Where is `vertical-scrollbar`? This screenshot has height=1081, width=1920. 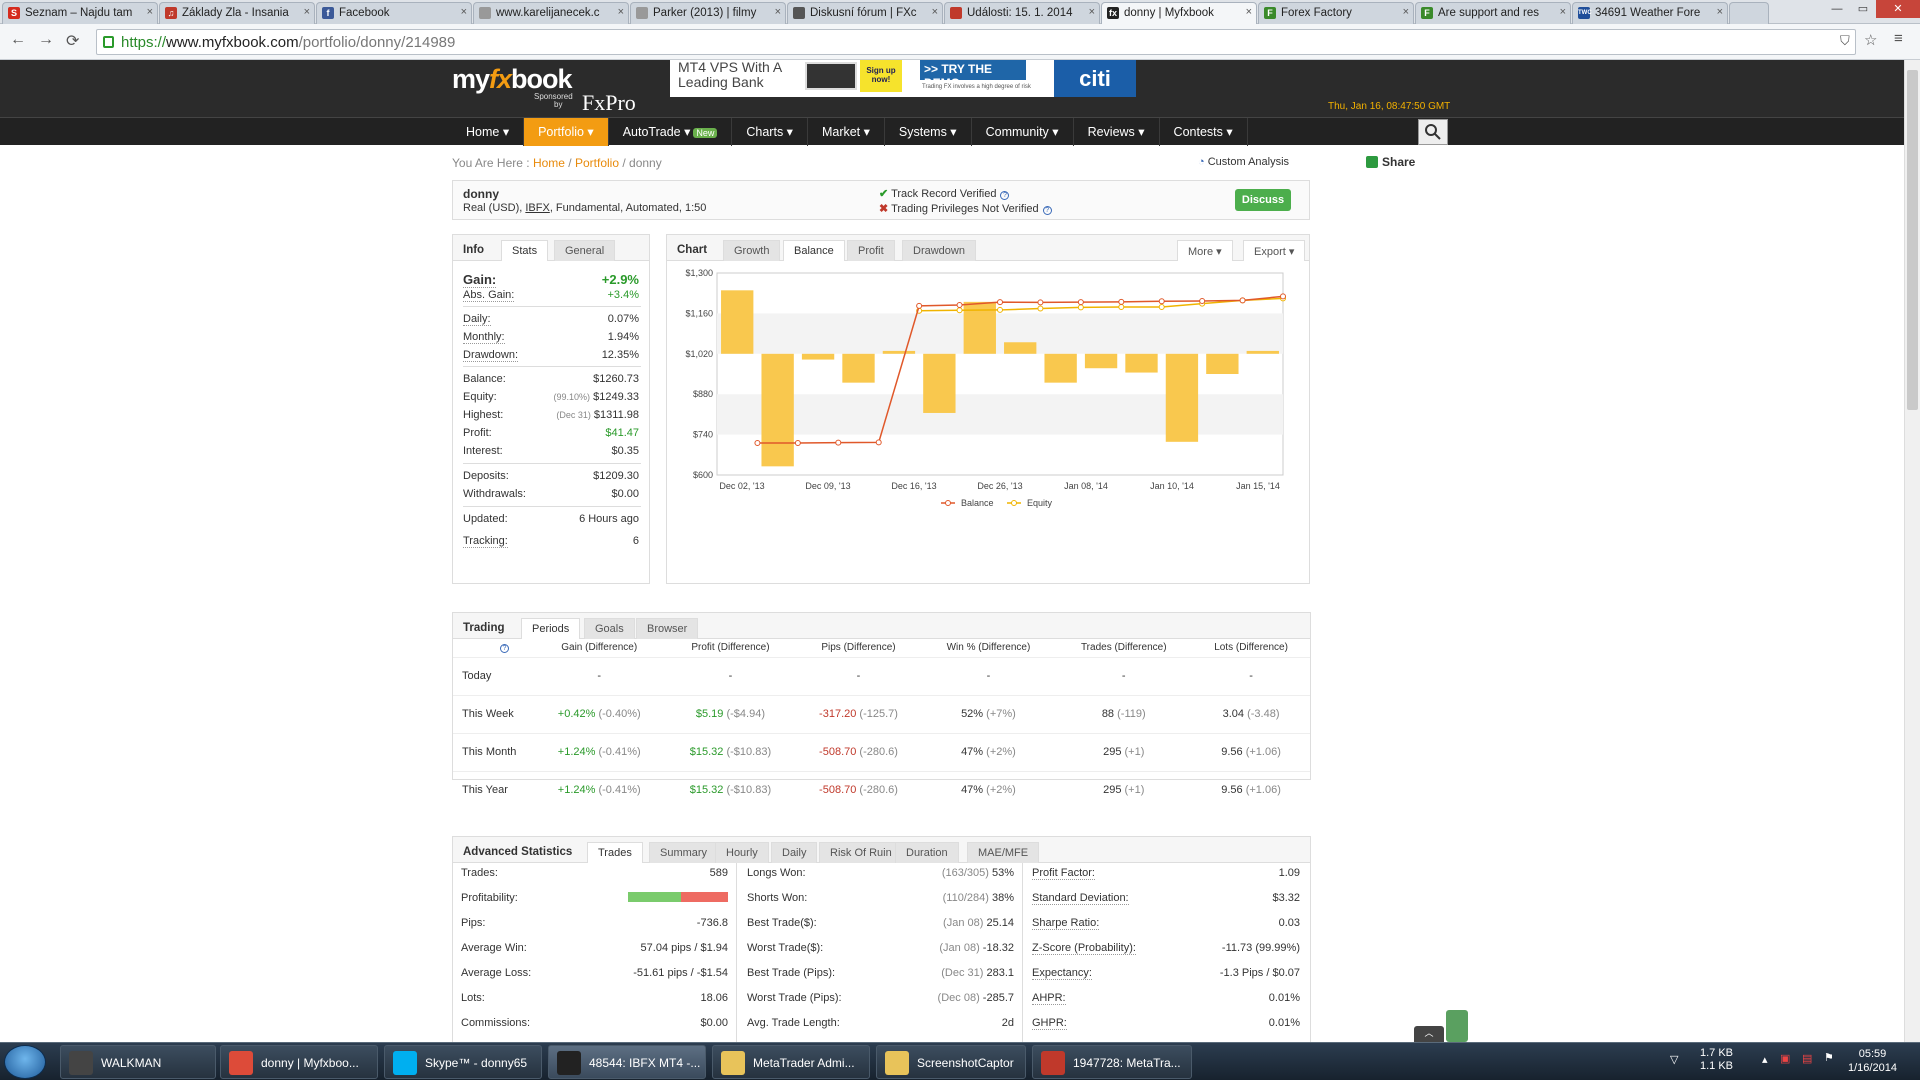
vertical-scrollbar is located at coordinates (1912, 551).